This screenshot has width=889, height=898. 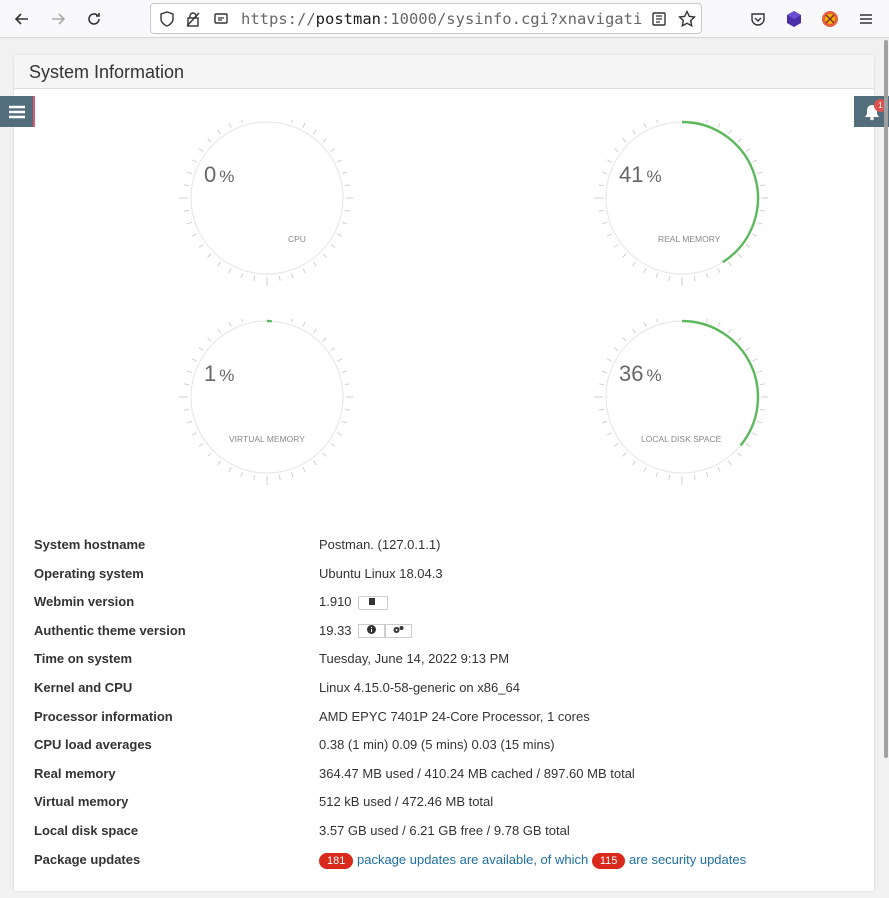 What do you see at coordinates (654, 375) in the screenshot?
I see `local-disk-unit: %` at bounding box center [654, 375].